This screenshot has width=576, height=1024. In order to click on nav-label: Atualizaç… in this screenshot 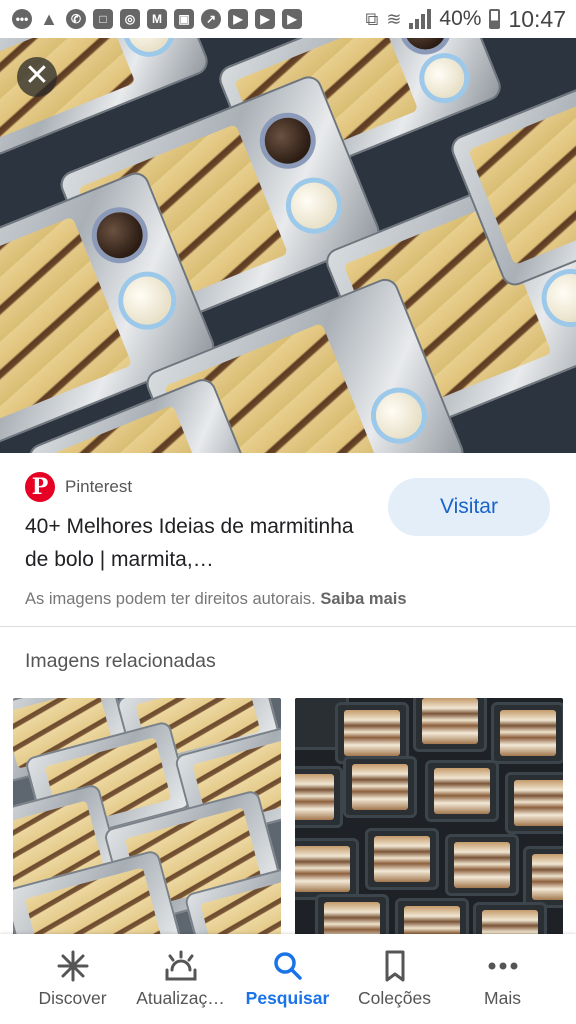, I will do `click(180, 998)`.